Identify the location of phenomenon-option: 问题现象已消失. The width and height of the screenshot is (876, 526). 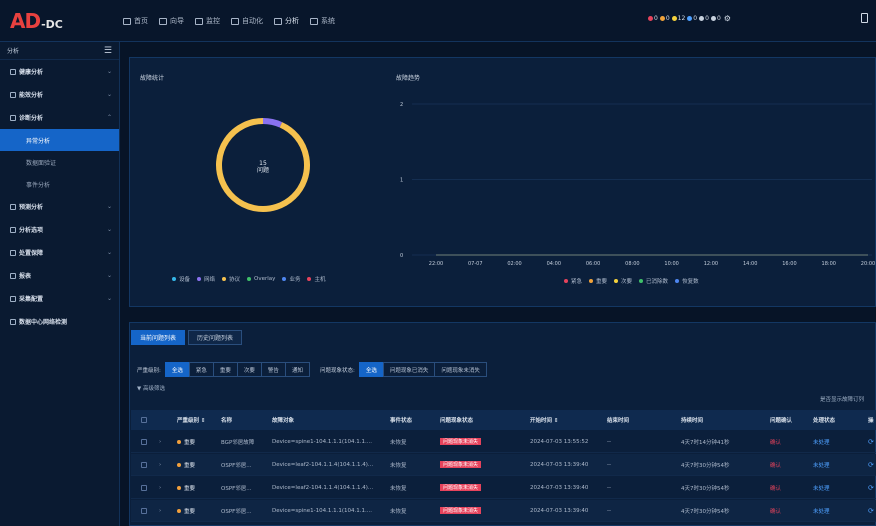
(409, 369).